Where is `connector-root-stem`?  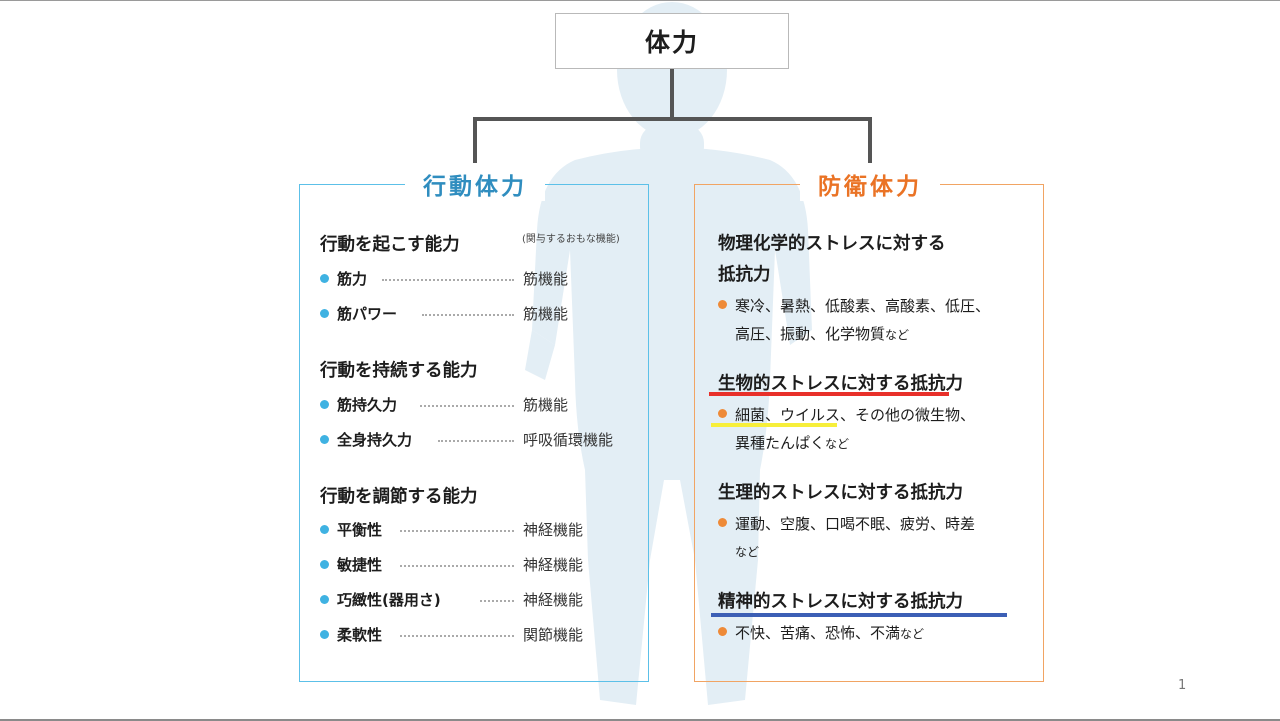
connector-root-stem is located at coordinates (672, 94).